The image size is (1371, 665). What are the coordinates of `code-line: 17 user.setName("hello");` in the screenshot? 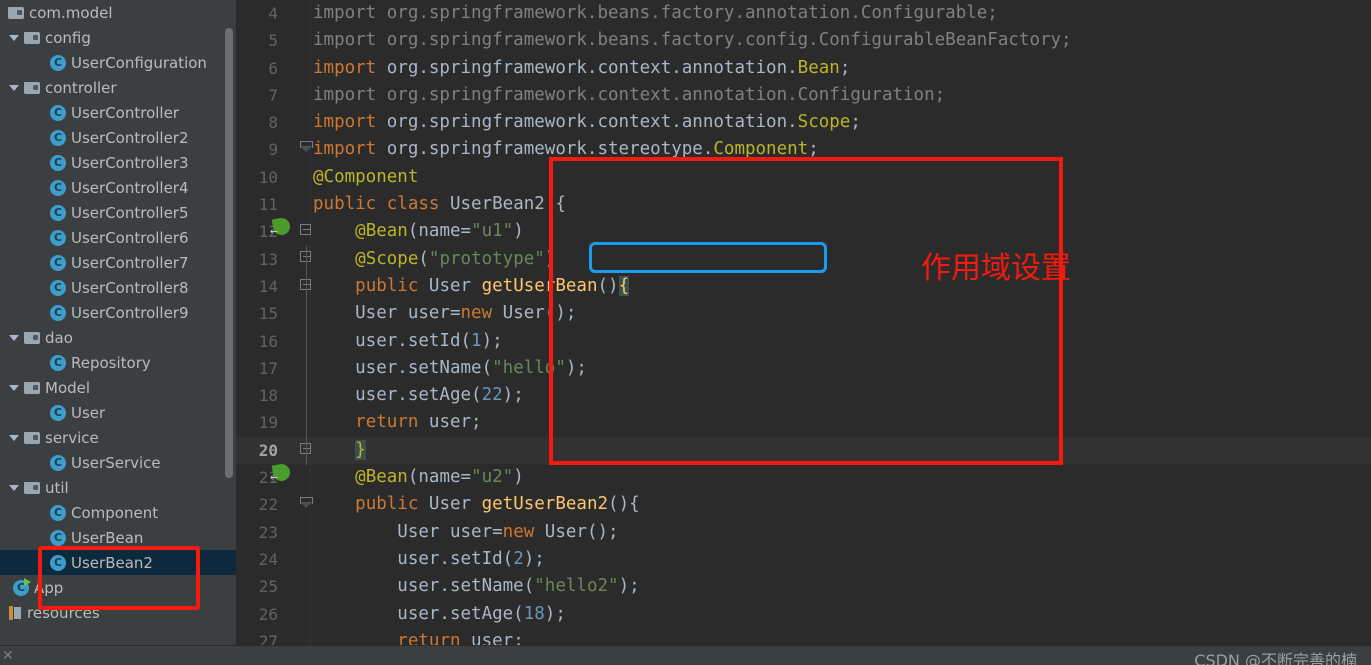 It's located at (803, 368).